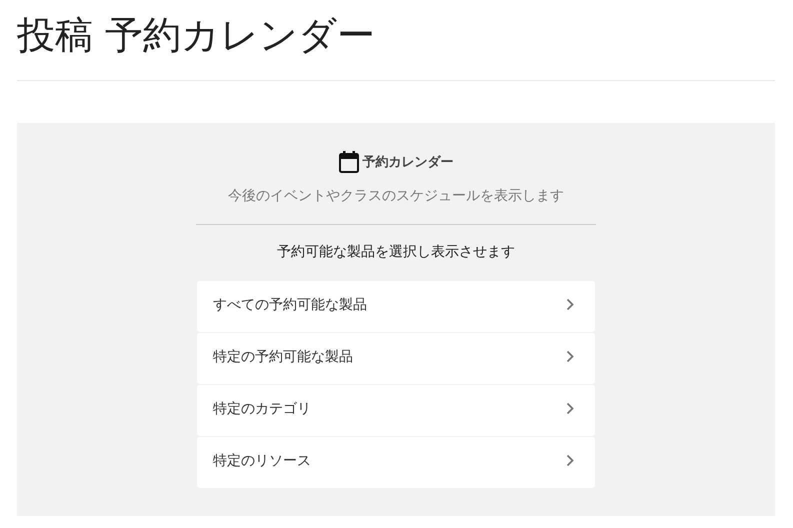  What do you see at coordinates (396, 462) in the screenshot?
I see `option-item: 特定のリソース` at bounding box center [396, 462].